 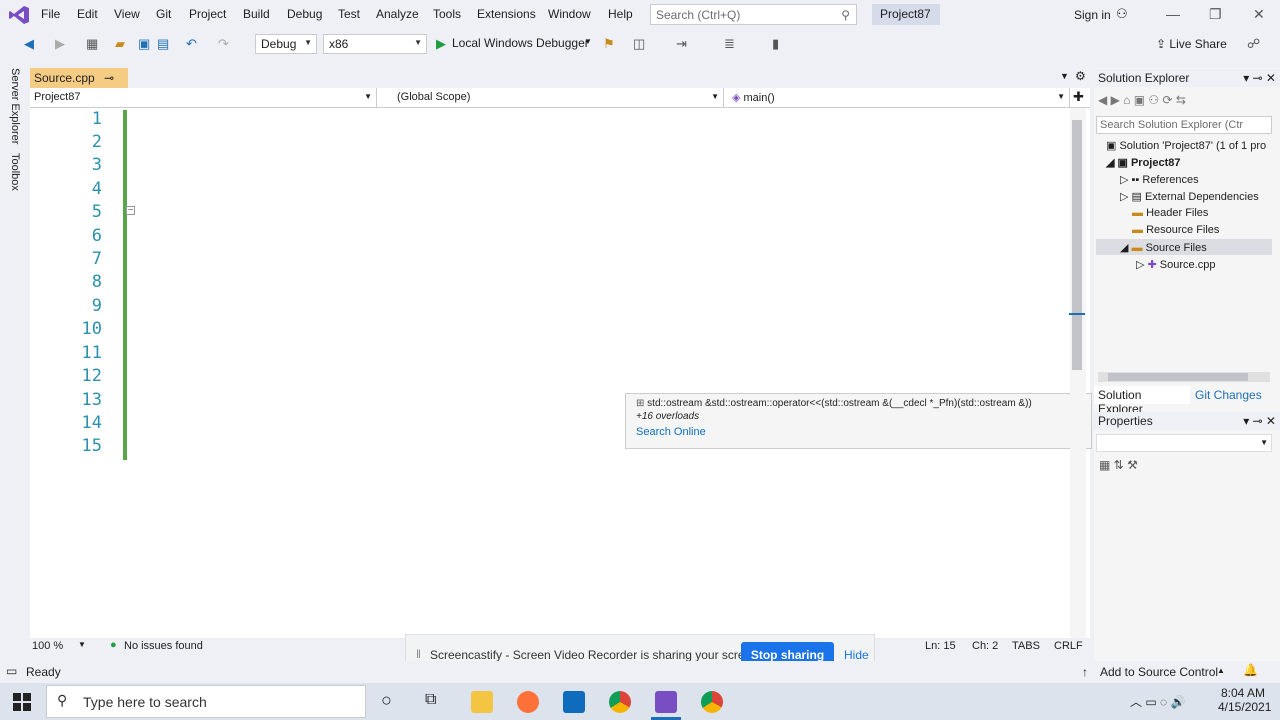 I want to click on taskbar-clock: 8:04 AM 4/15/2021, so click(x=1244, y=700).